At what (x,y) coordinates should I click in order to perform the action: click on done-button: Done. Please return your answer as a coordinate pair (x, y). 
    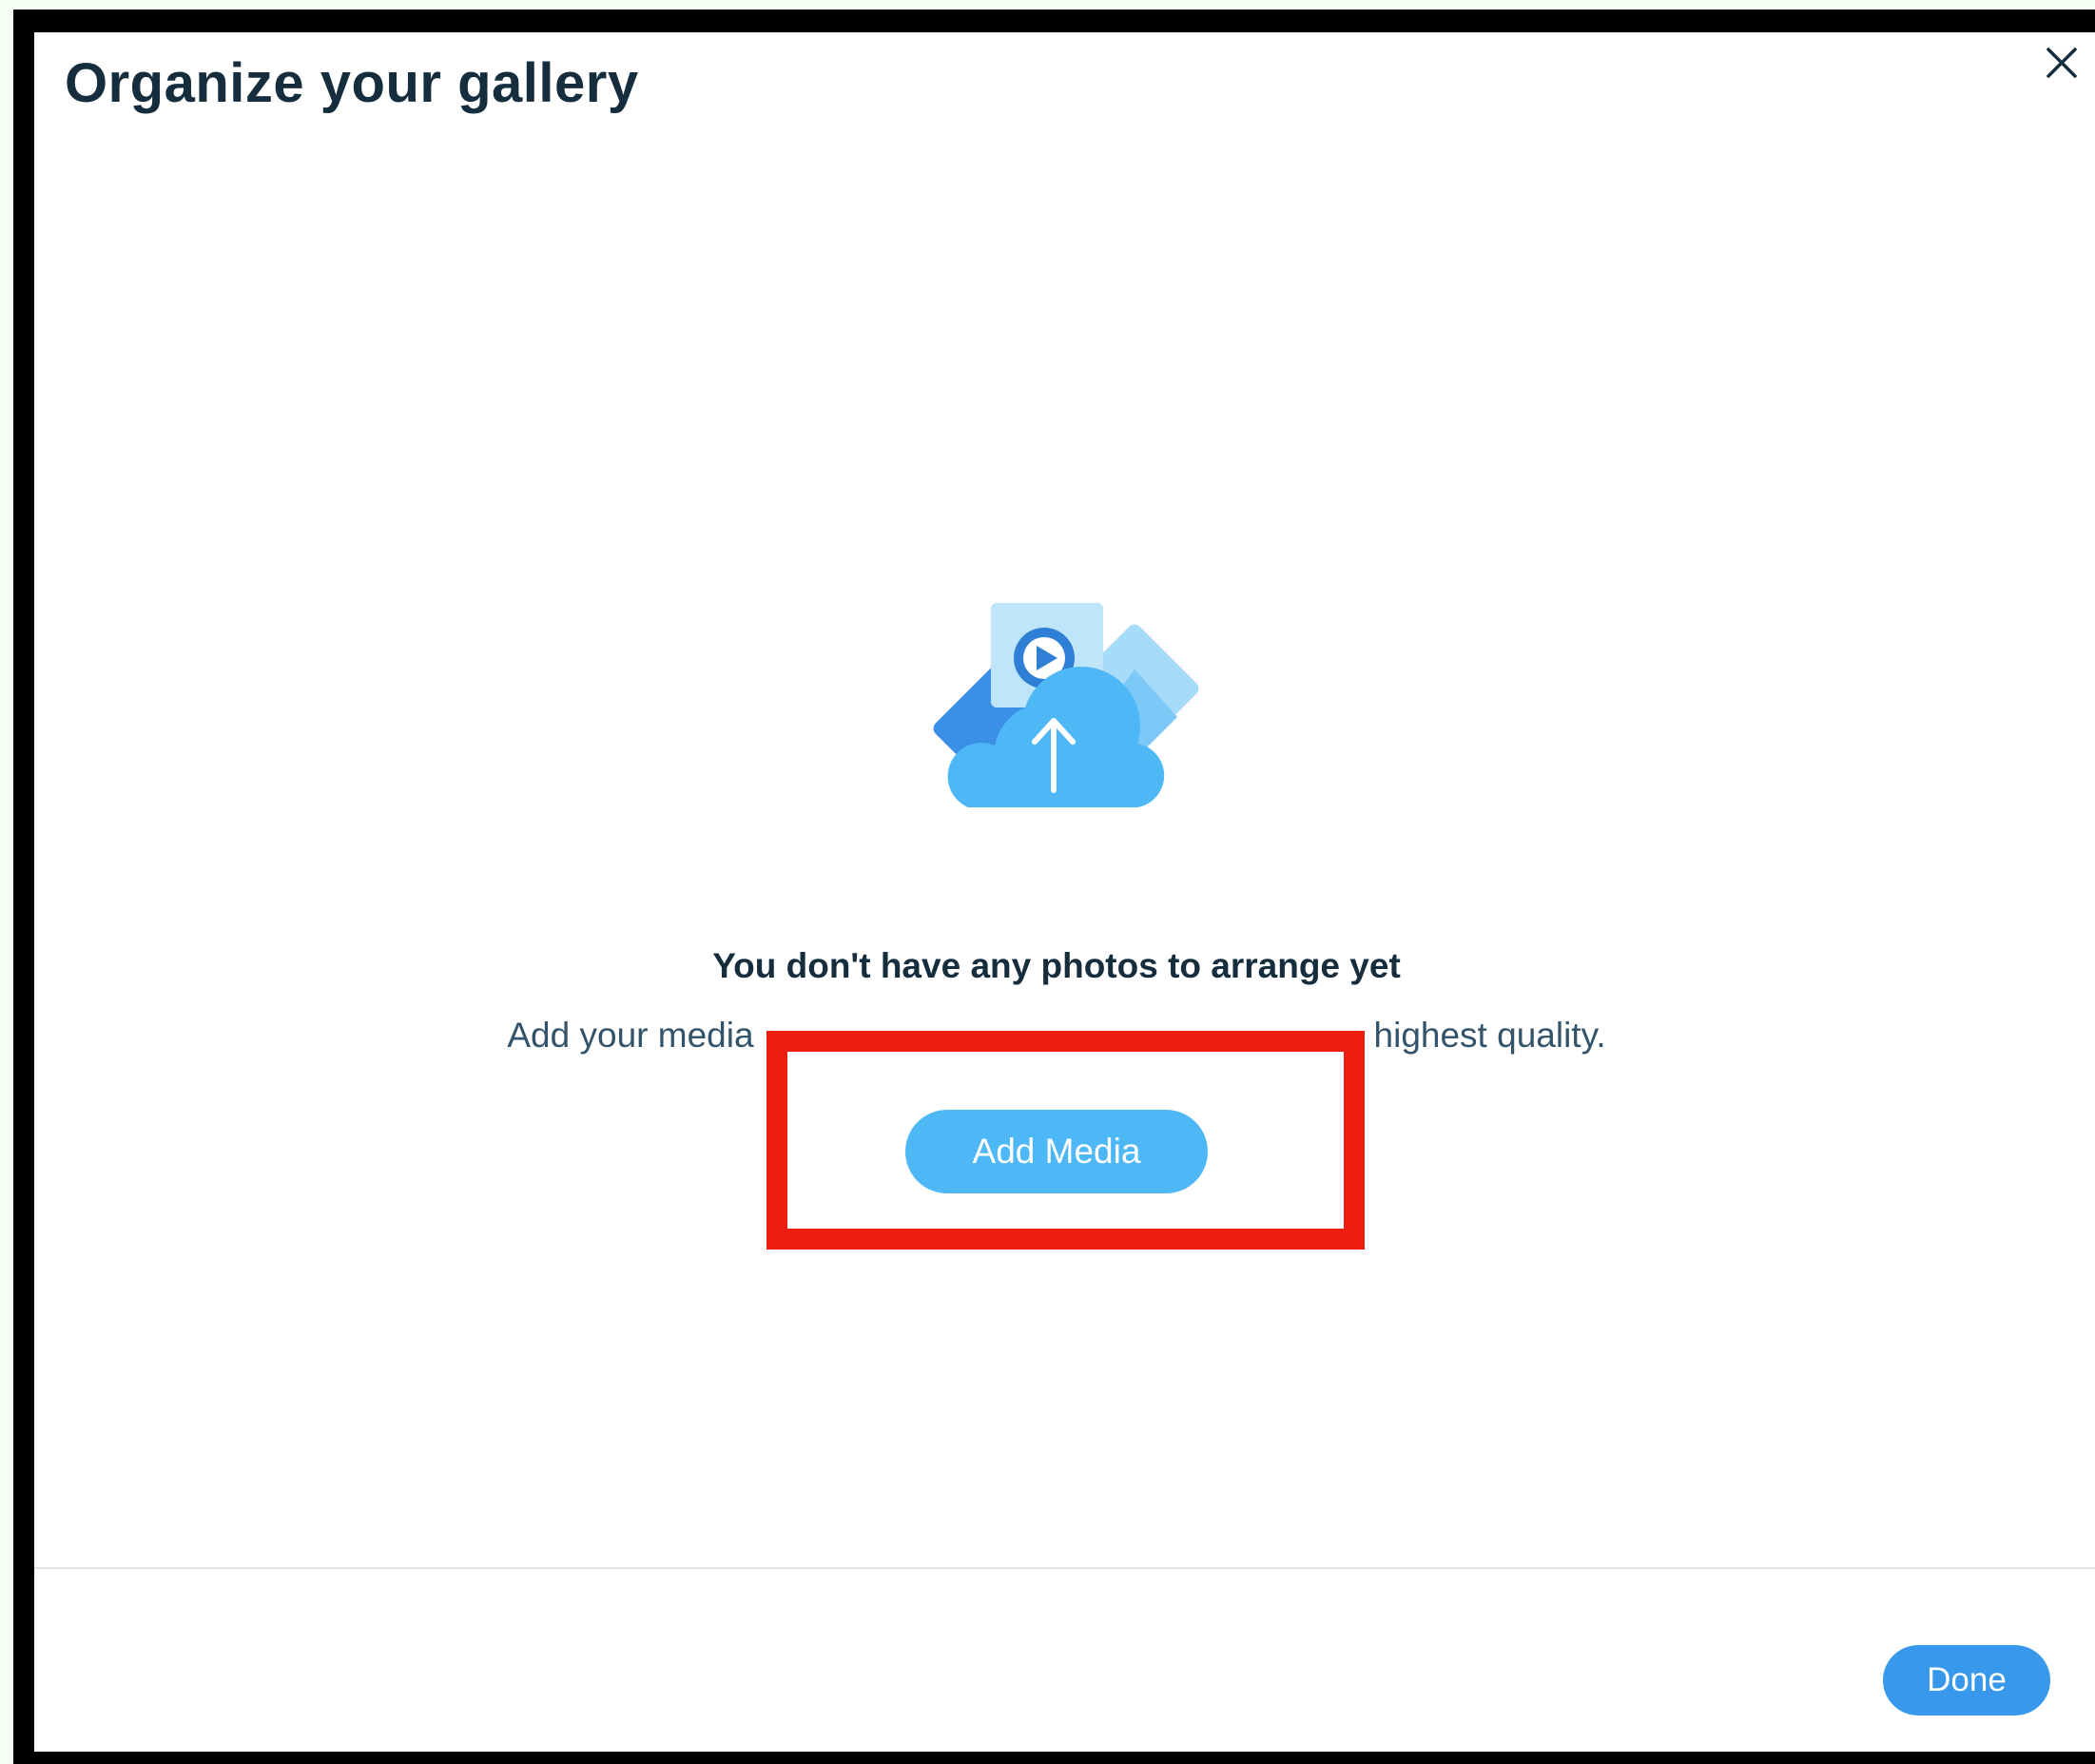
    Looking at the image, I should click on (1967, 1681).